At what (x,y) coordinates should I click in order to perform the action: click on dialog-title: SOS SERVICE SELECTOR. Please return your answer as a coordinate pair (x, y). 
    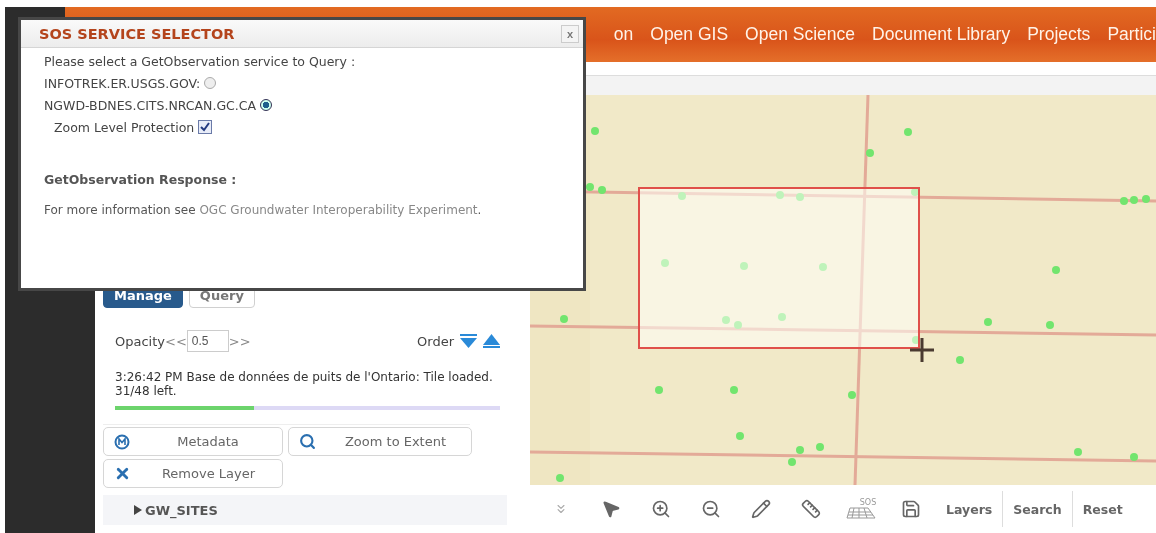
    Looking at the image, I should click on (137, 33).